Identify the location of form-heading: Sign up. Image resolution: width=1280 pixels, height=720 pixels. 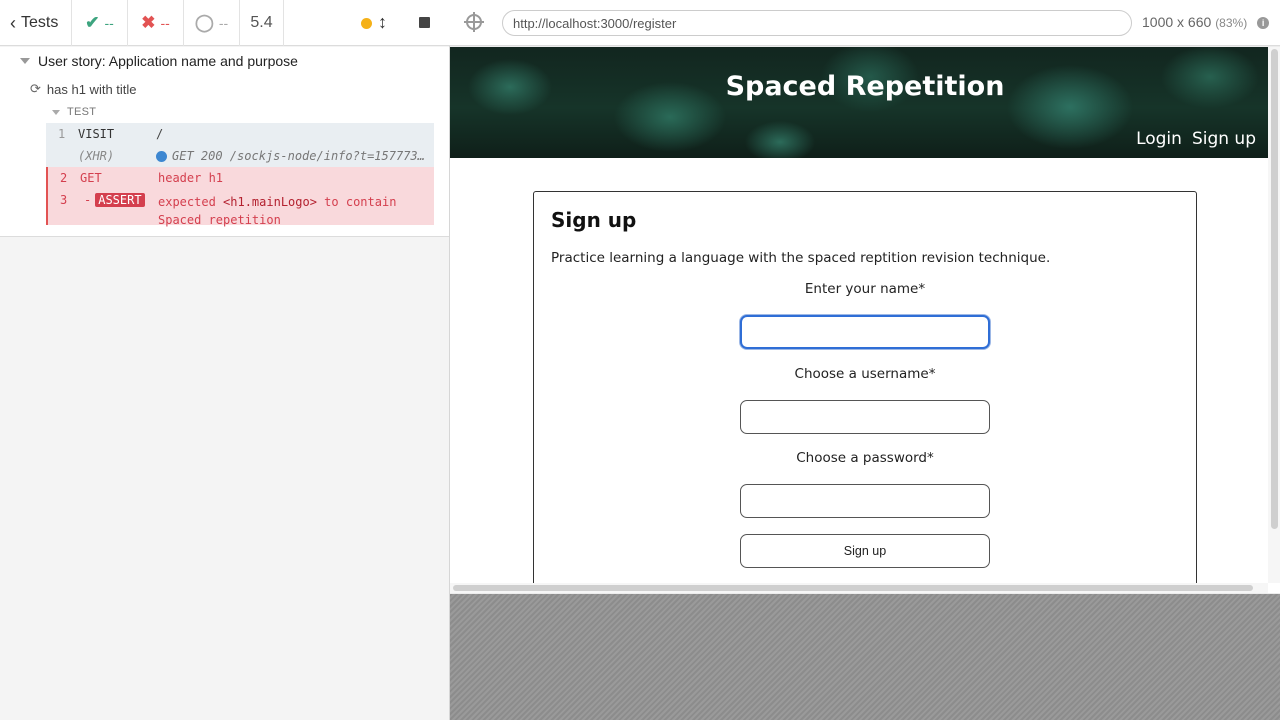
(594, 220).